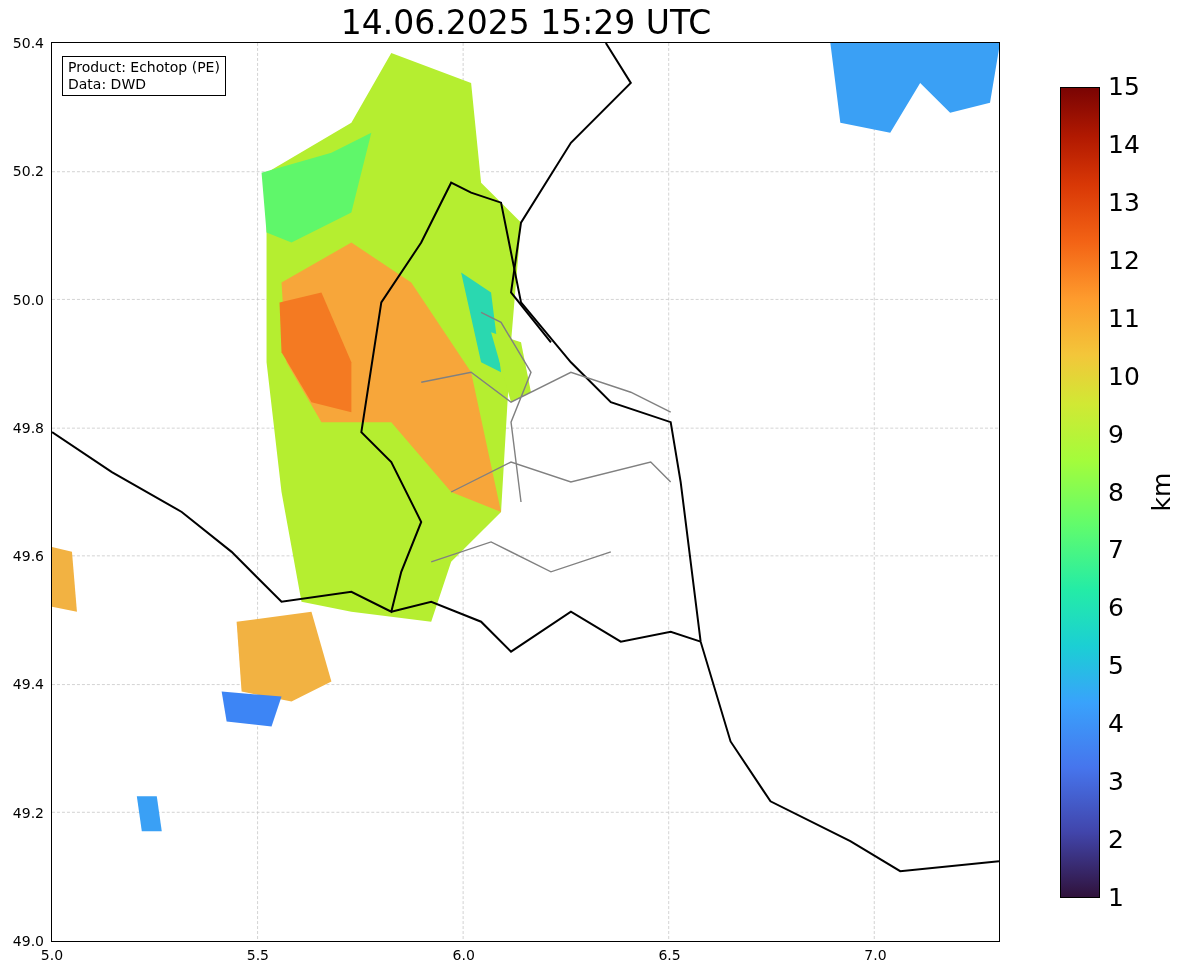 The width and height of the screenshot is (1178, 976). I want to click on y-tick-label: 49.6, so click(28, 556).